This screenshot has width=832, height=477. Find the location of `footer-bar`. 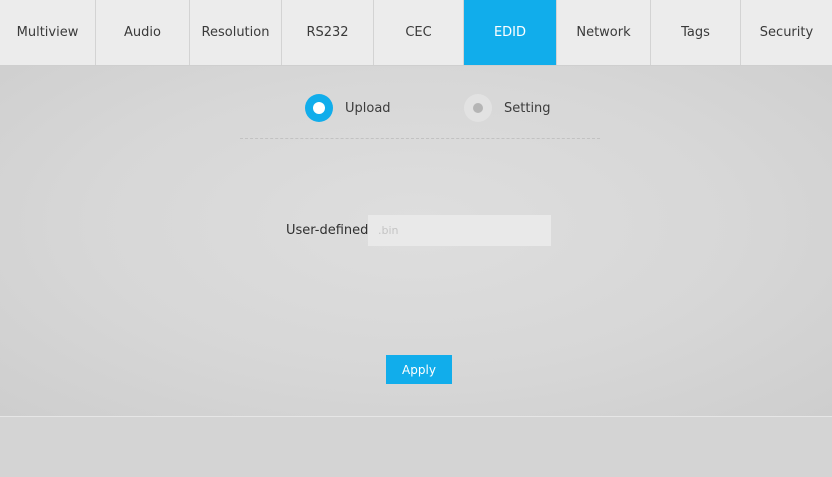

footer-bar is located at coordinates (416, 446).